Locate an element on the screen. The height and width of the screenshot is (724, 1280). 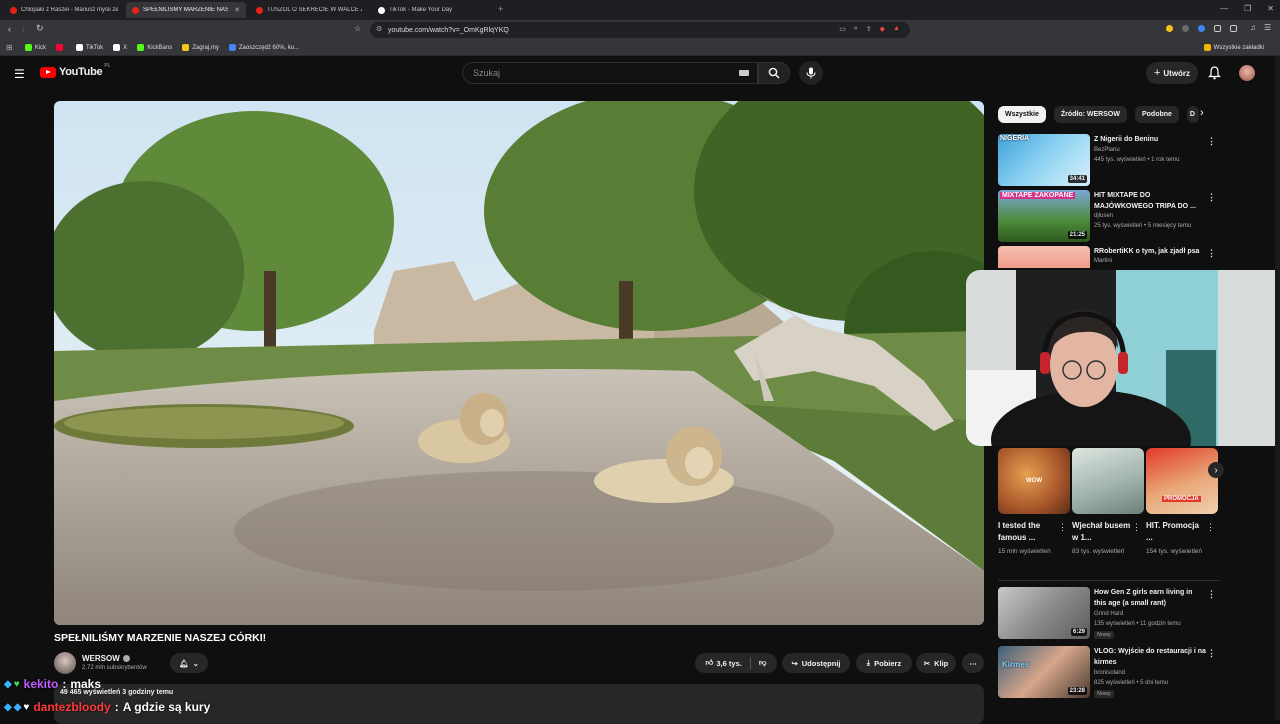
reload-icon: ↻ is located at coordinates (40, 28).